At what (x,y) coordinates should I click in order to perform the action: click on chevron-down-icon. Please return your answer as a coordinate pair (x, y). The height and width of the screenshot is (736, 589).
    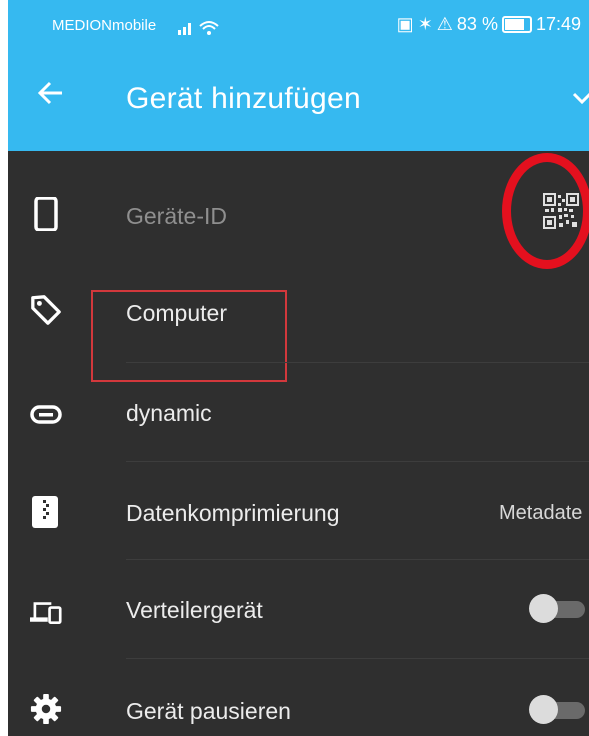
    Looking at the image, I should click on (580, 98).